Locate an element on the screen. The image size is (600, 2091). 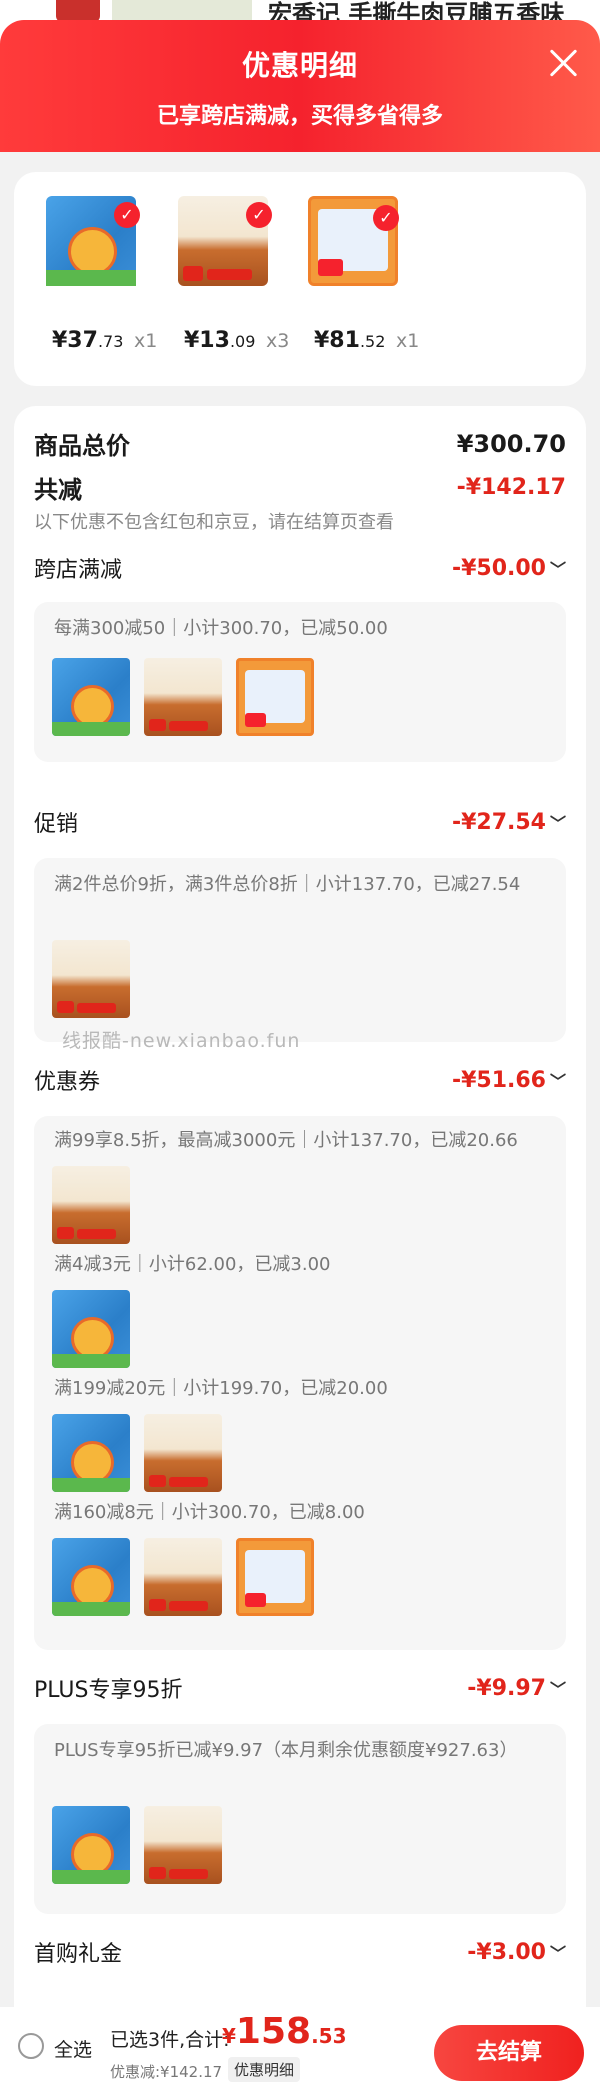
total-price-row: 商品总价 ¥300.70 is located at coordinates (300, 443).